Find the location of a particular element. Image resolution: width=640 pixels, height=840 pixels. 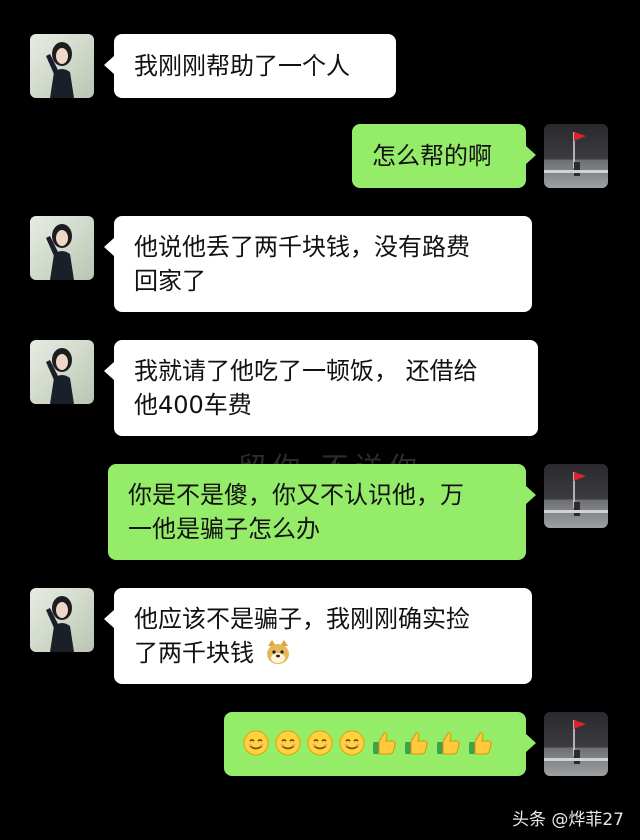

emoji-row is located at coordinates (375, 743).